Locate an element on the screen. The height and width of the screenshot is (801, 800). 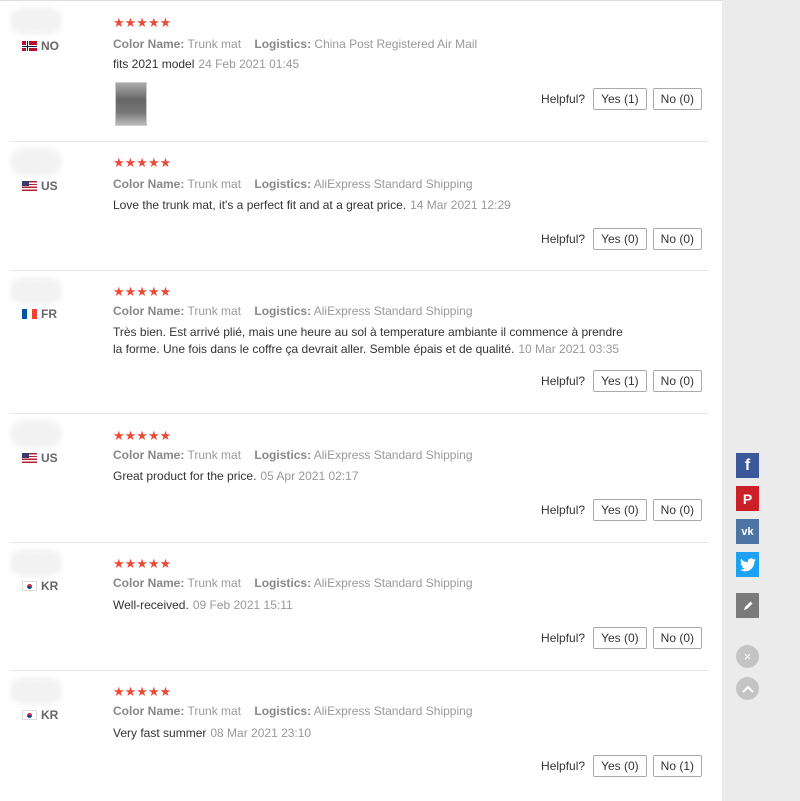
country-code: KR is located at coordinates (50, 715).